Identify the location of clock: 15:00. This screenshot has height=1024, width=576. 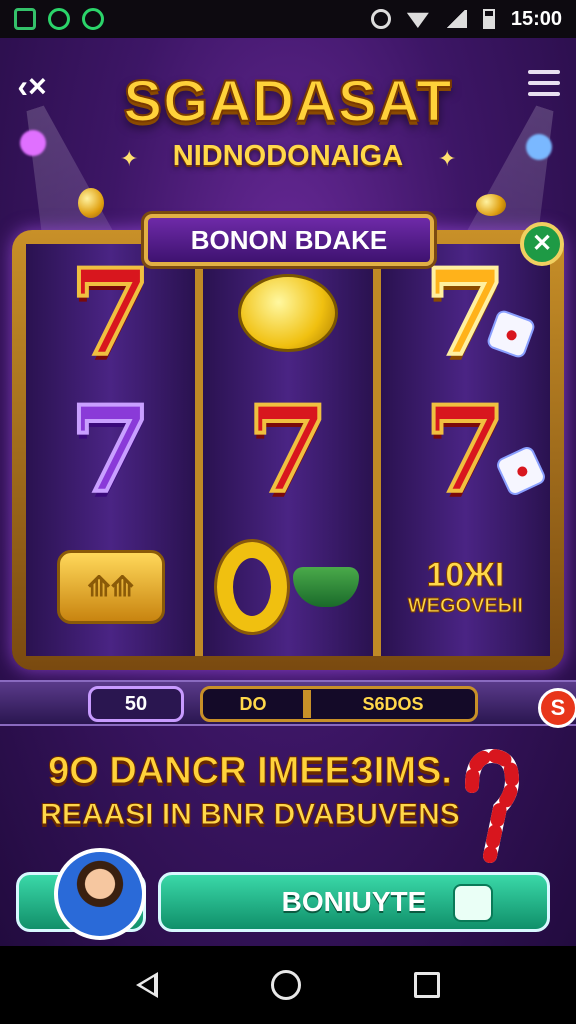
(536, 18).